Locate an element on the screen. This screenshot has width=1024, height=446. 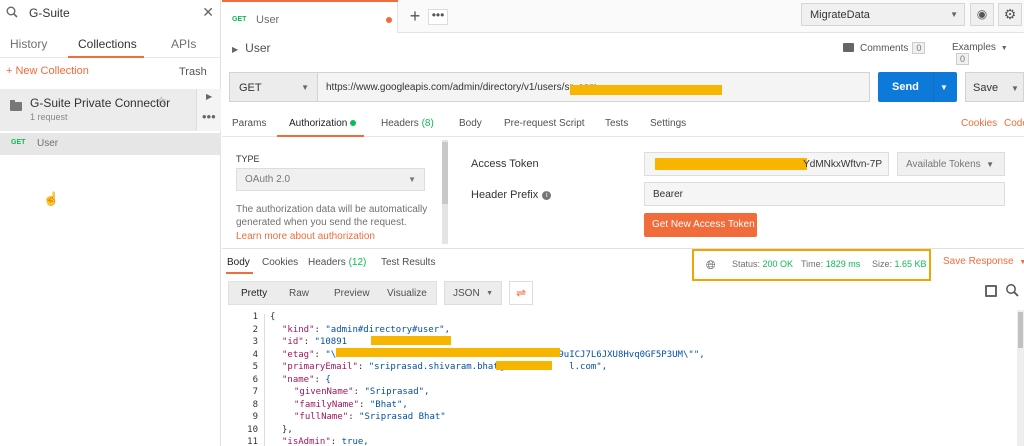
get-new-access-token-button: Get New Access Token is located at coordinates (700, 225).